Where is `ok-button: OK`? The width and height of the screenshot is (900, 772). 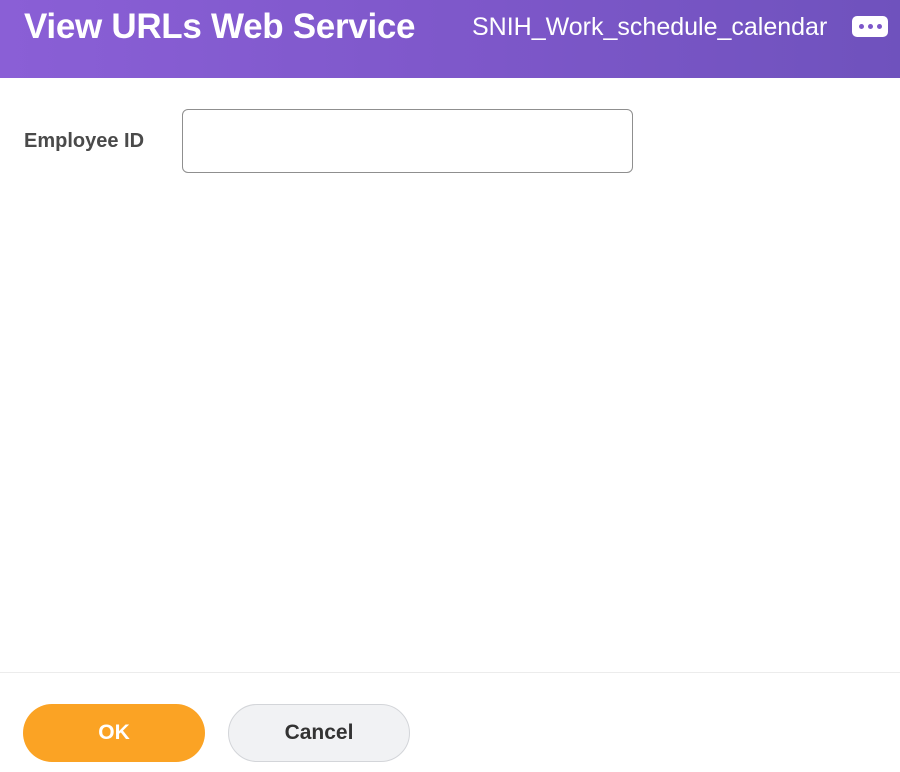
ok-button: OK is located at coordinates (114, 733).